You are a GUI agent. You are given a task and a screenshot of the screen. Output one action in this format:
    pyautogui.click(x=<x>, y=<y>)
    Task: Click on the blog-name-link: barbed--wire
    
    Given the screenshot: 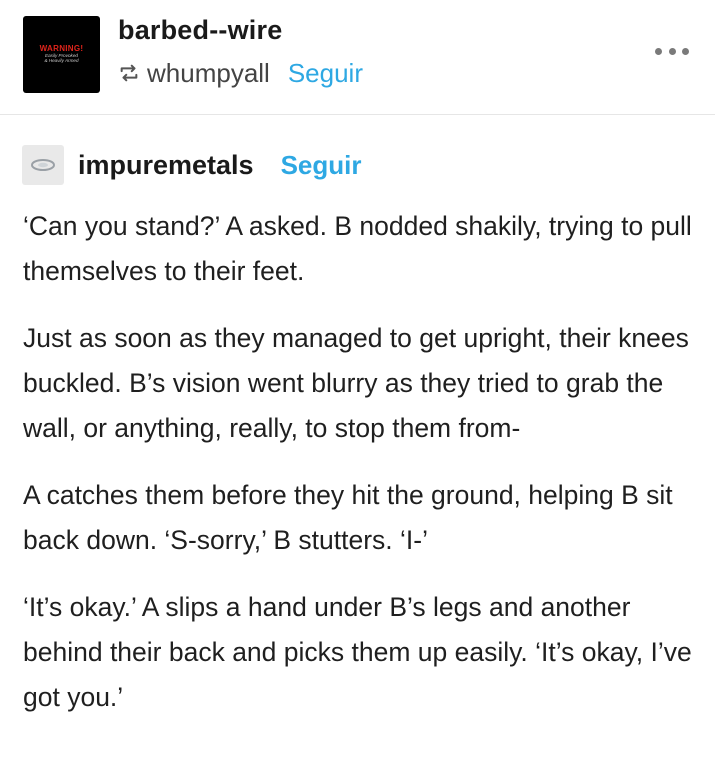 What is the action you would take?
    pyautogui.click(x=200, y=30)
    